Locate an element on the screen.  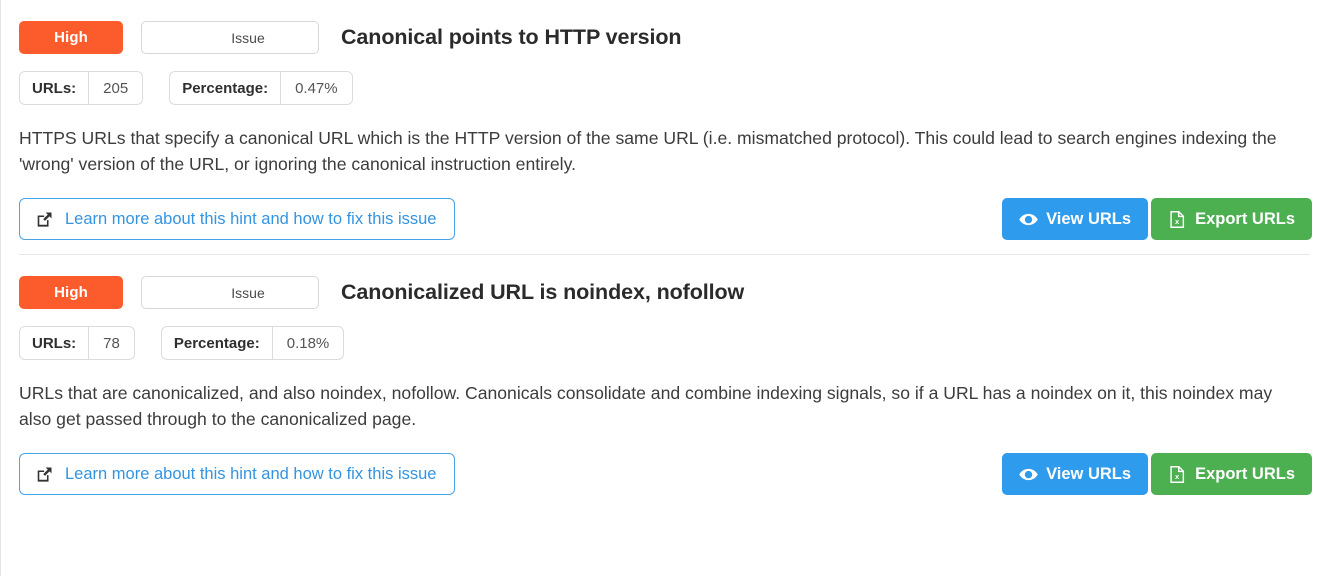
percentage-metric: Percentage: 0.47% is located at coordinates (261, 88).